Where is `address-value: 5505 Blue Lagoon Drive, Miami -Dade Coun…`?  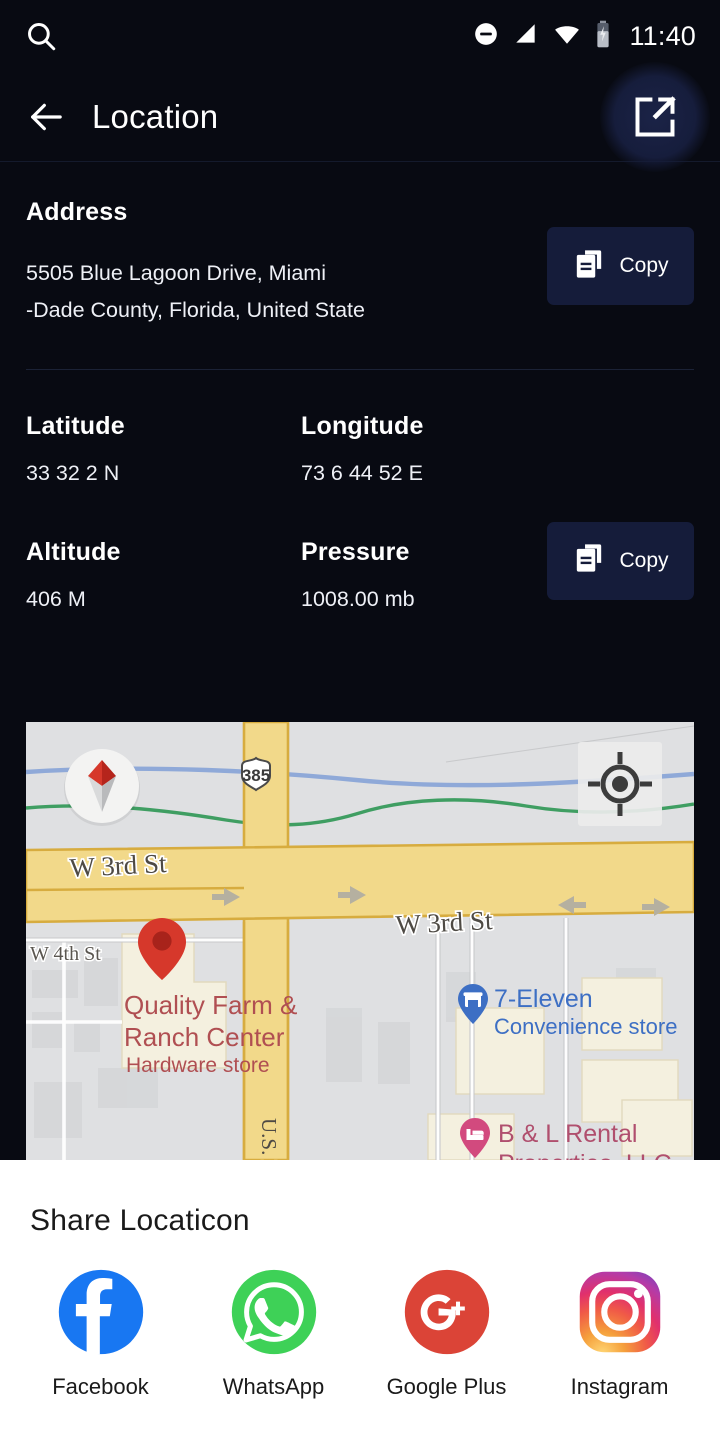 address-value: 5505 Blue Lagoon Drive, Miami -Dade Coun… is located at coordinates (195, 292).